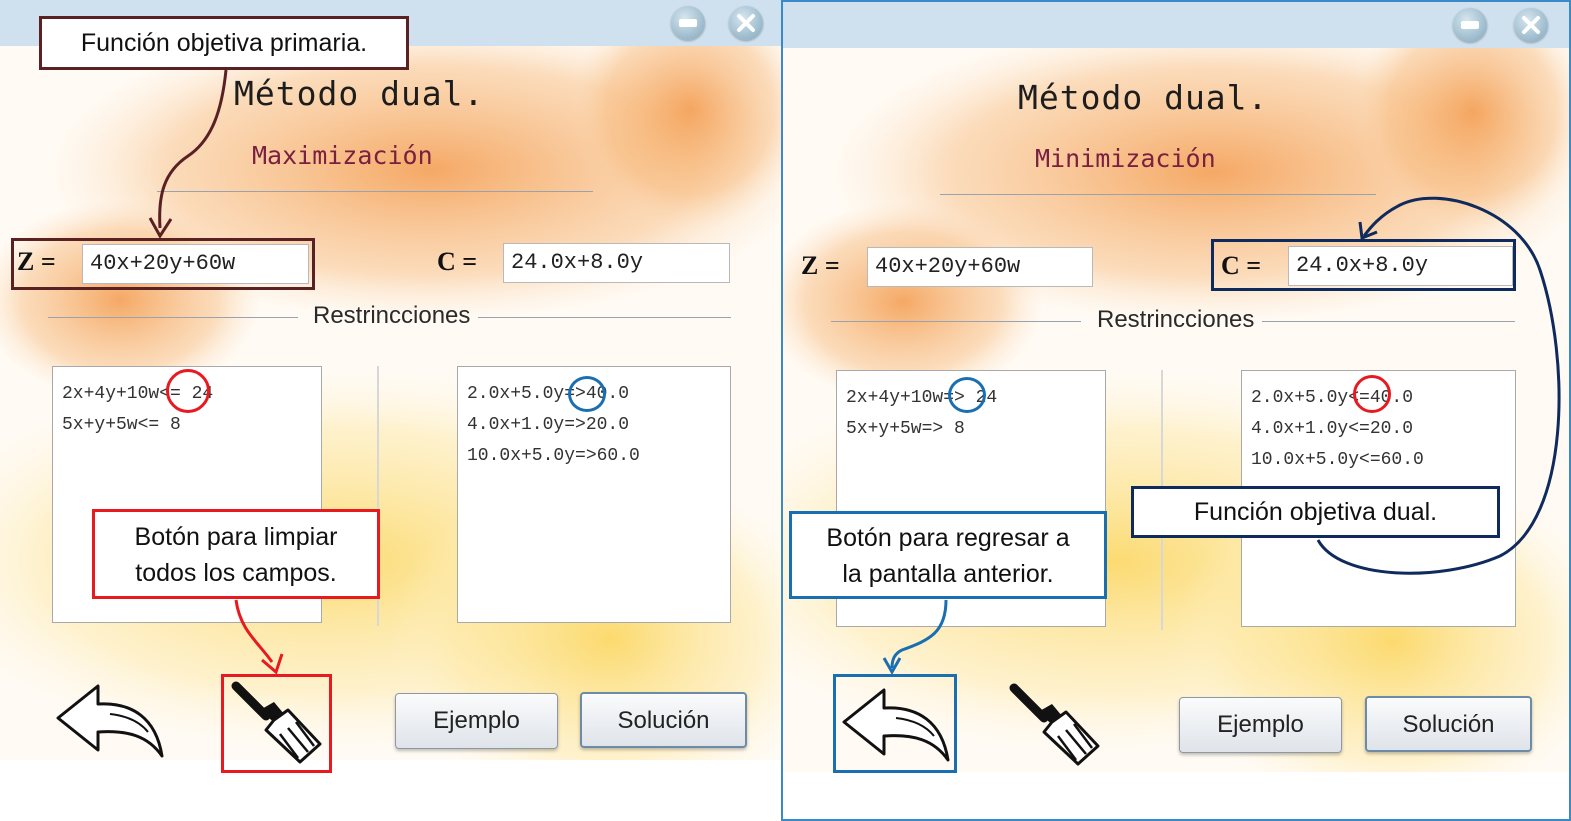 The width and height of the screenshot is (1571, 821). Describe the element at coordinates (587, 394) in the screenshot. I see `inequality-circle-left-dual` at that location.